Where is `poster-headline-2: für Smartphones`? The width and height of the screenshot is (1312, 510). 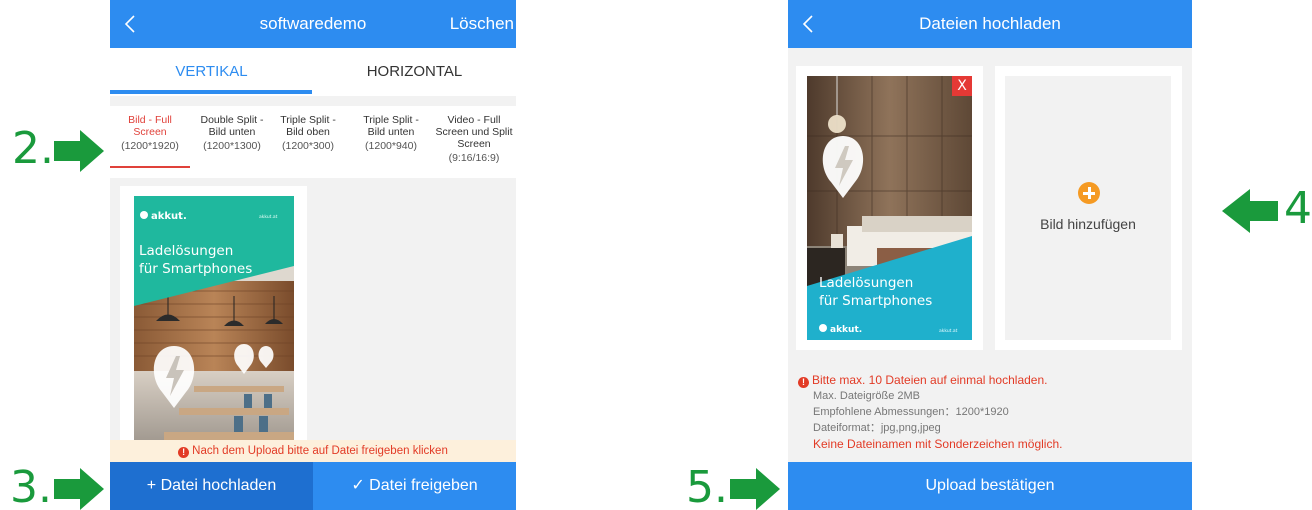
poster-headline-2: für Smartphones is located at coordinates (195, 269).